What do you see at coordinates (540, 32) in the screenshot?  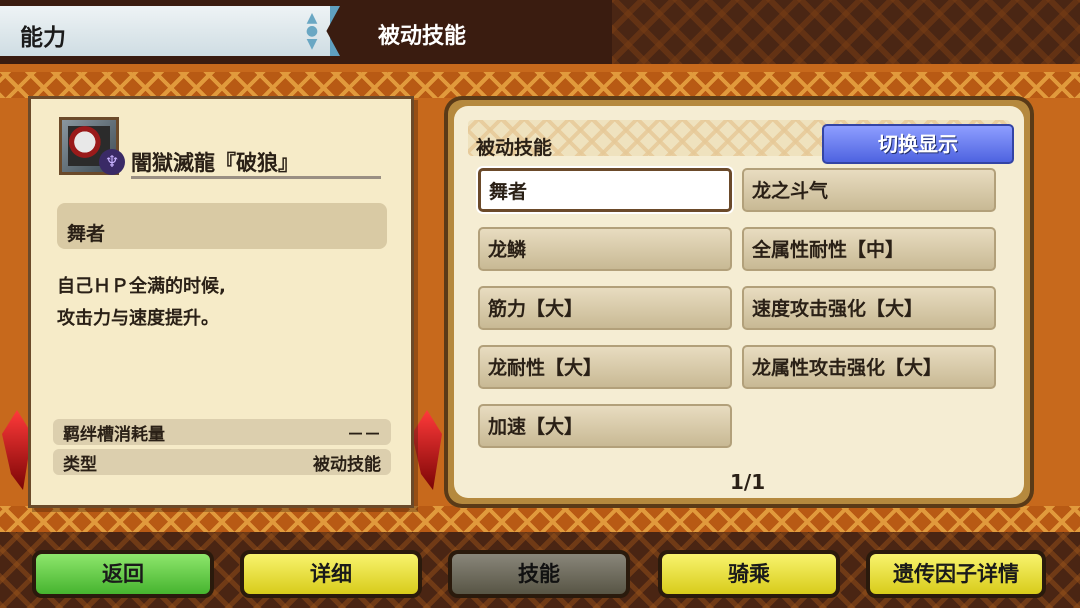 I see `top-bar: 能力 ▲ ● ▼ 被动技能` at bounding box center [540, 32].